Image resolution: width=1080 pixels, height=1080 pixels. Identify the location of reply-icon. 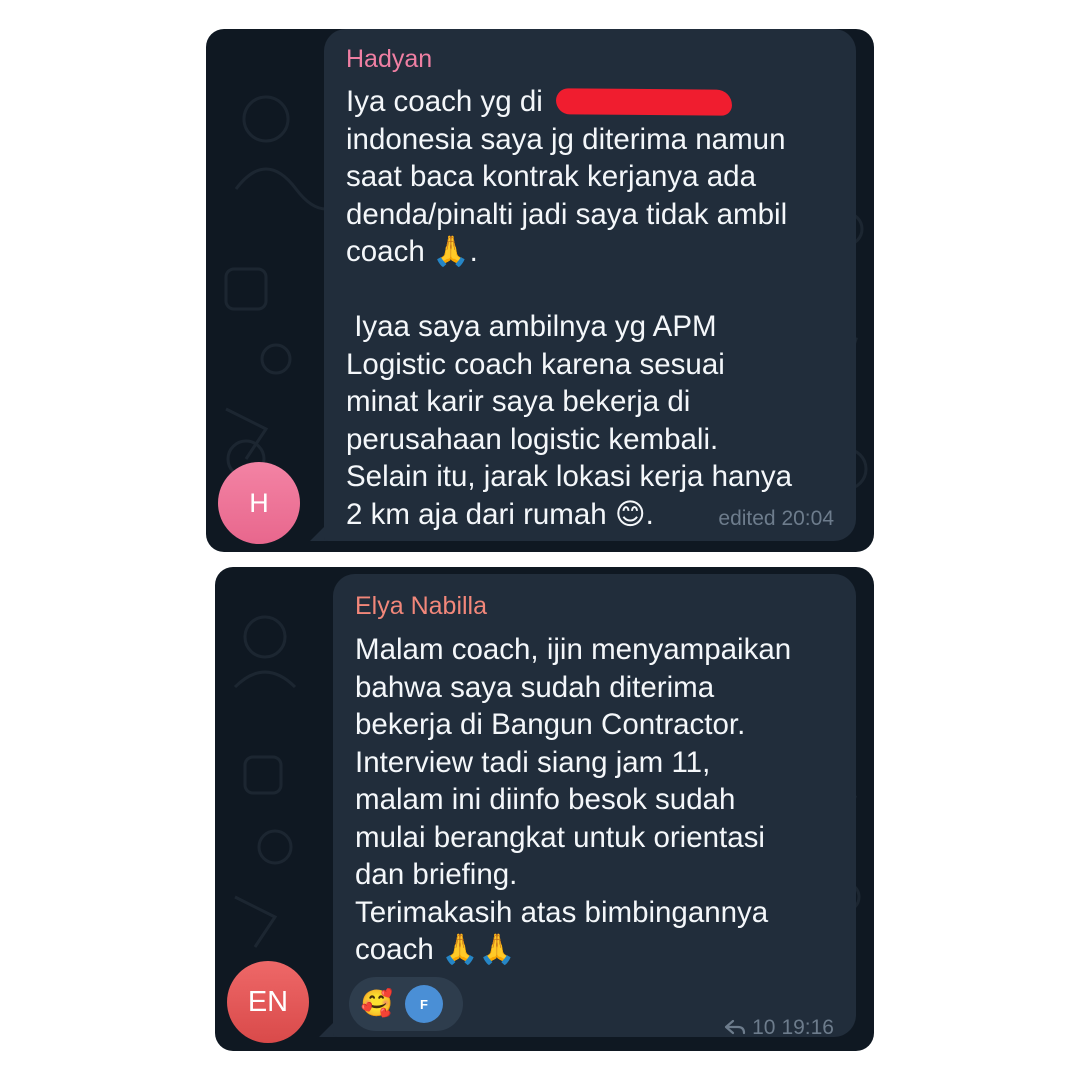
(735, 1027).